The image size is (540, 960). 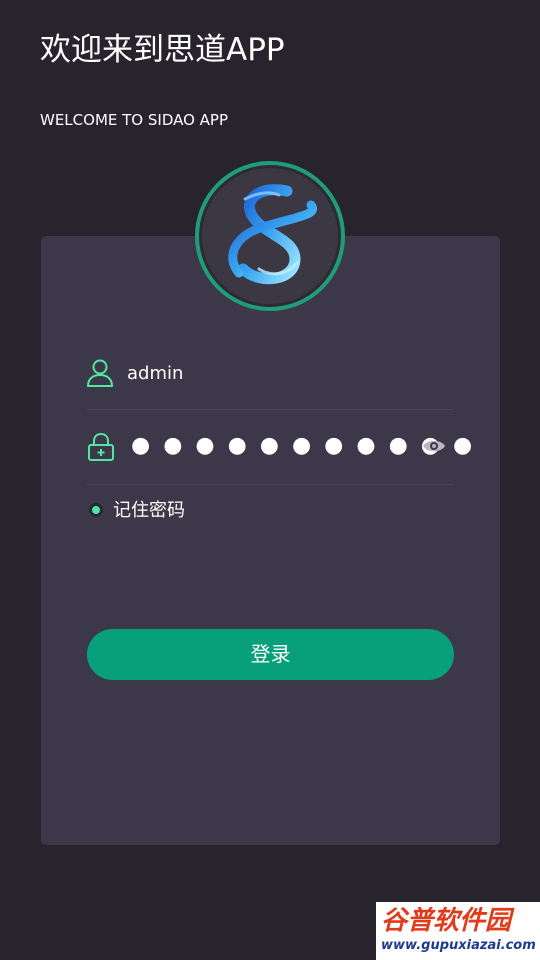 What do you see at coordinates (270, 409) in the screenshot?
I see `username-divider` at bounding box center [270, 409].